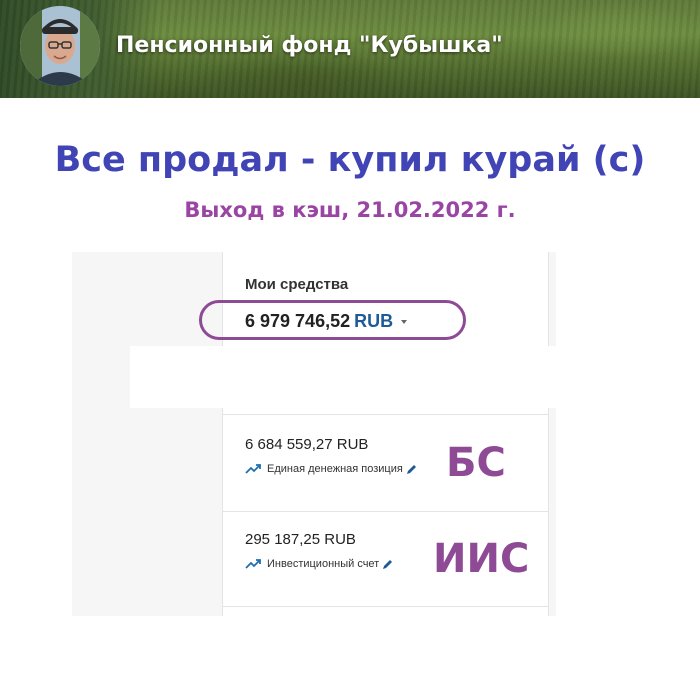  What do you see at coordinates (298, 321) in the screenshot?
I see `funds-amount: 6 979 746,52` at bounding box center [298, 321].